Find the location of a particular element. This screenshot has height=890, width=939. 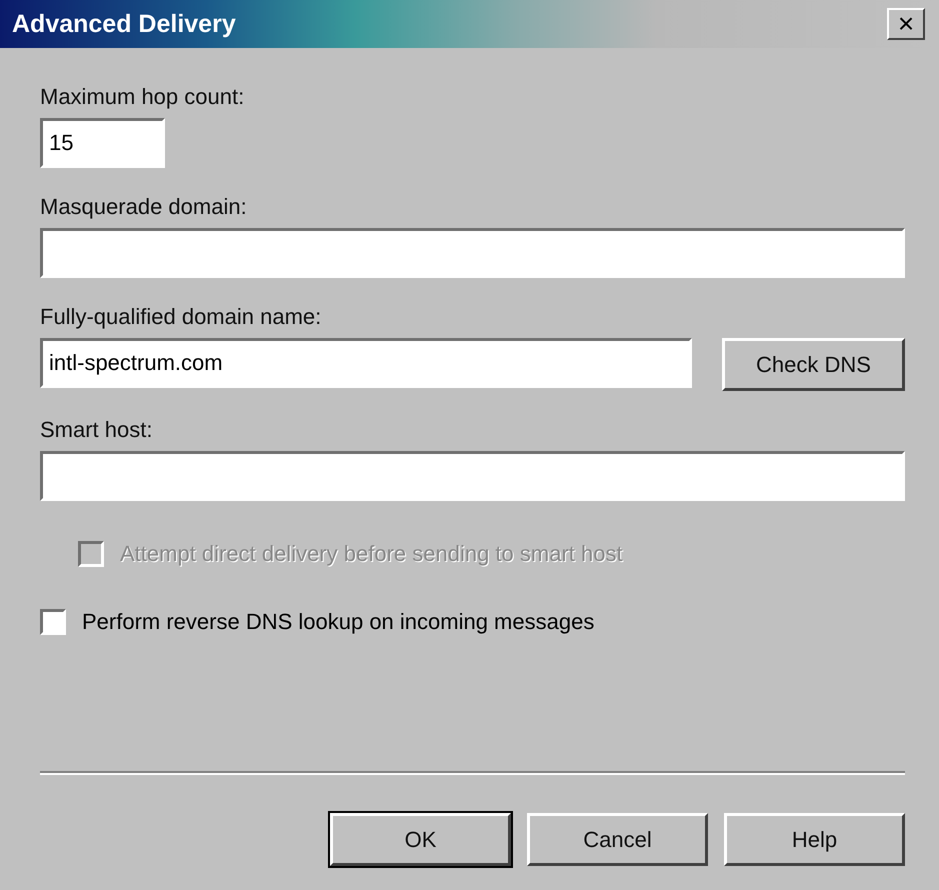

field-label: Maximum hop count: is located at coordinates (143, 97).